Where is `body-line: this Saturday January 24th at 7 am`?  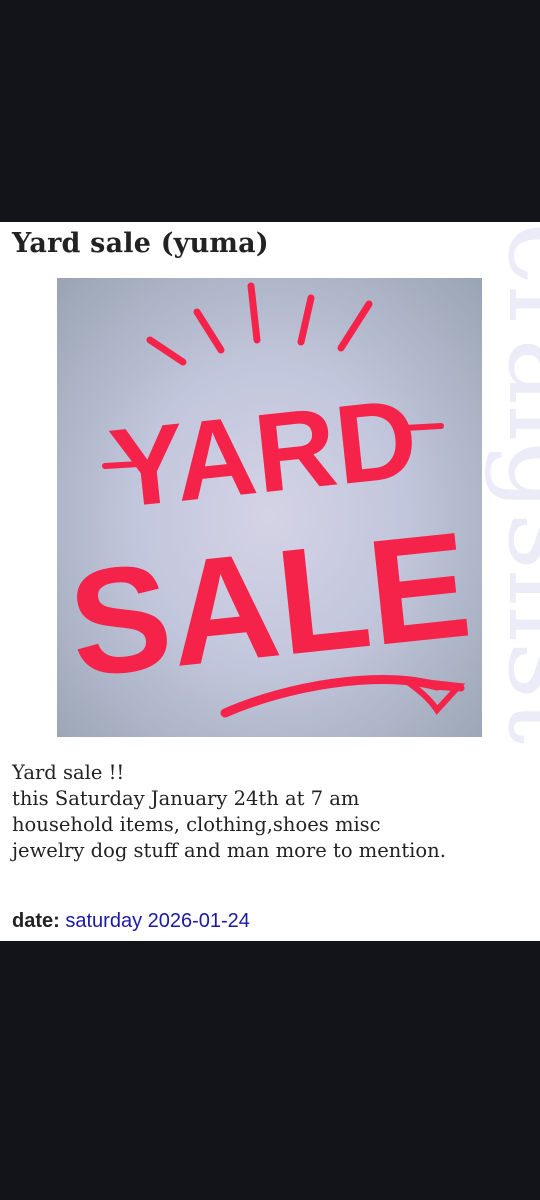 body-line: this Saturday January 24th at 7 am is located at coordinates (186, 798).